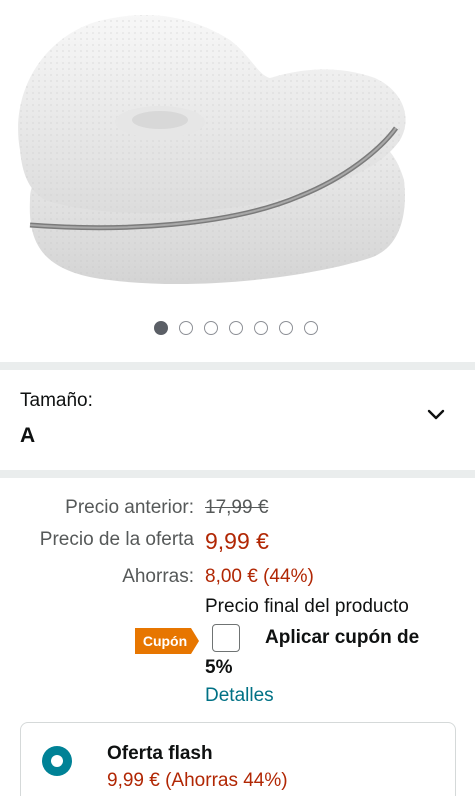  What do you see at coordinates (342, 638) in the screenshot?
I see `coupon-apply-label: Aplicar cupón de` at bounding box center [342, 638].